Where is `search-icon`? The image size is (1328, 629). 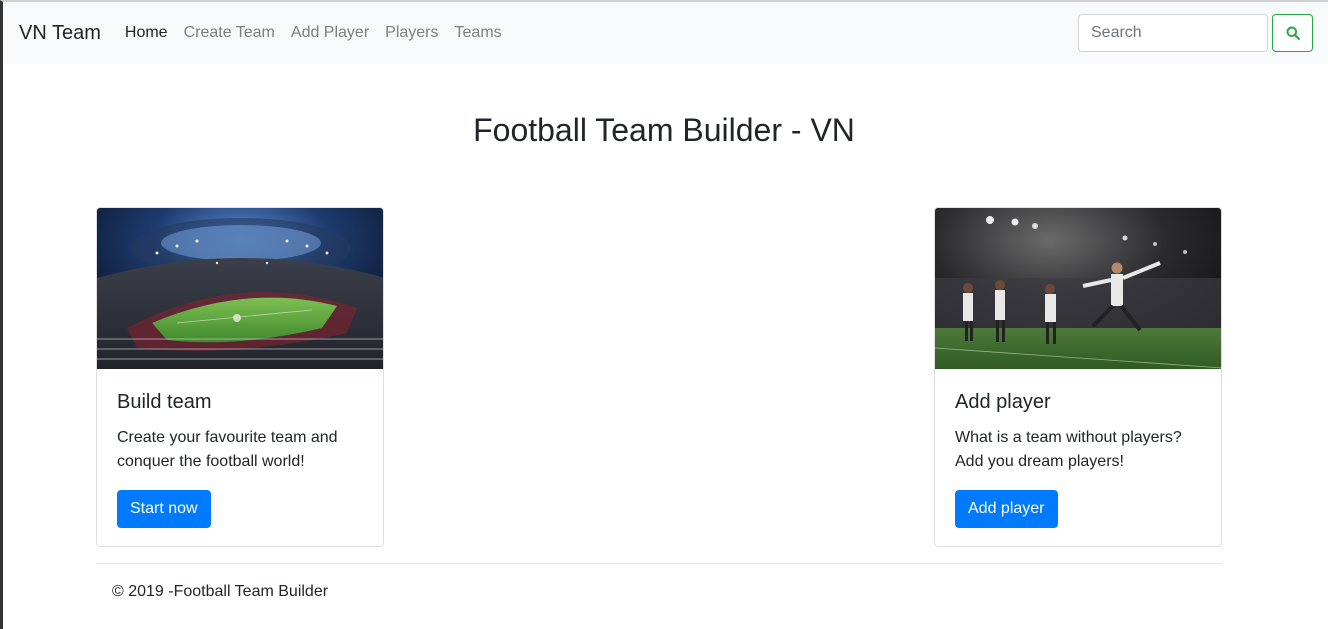 search-icon is located at coordinates (1293, 33).